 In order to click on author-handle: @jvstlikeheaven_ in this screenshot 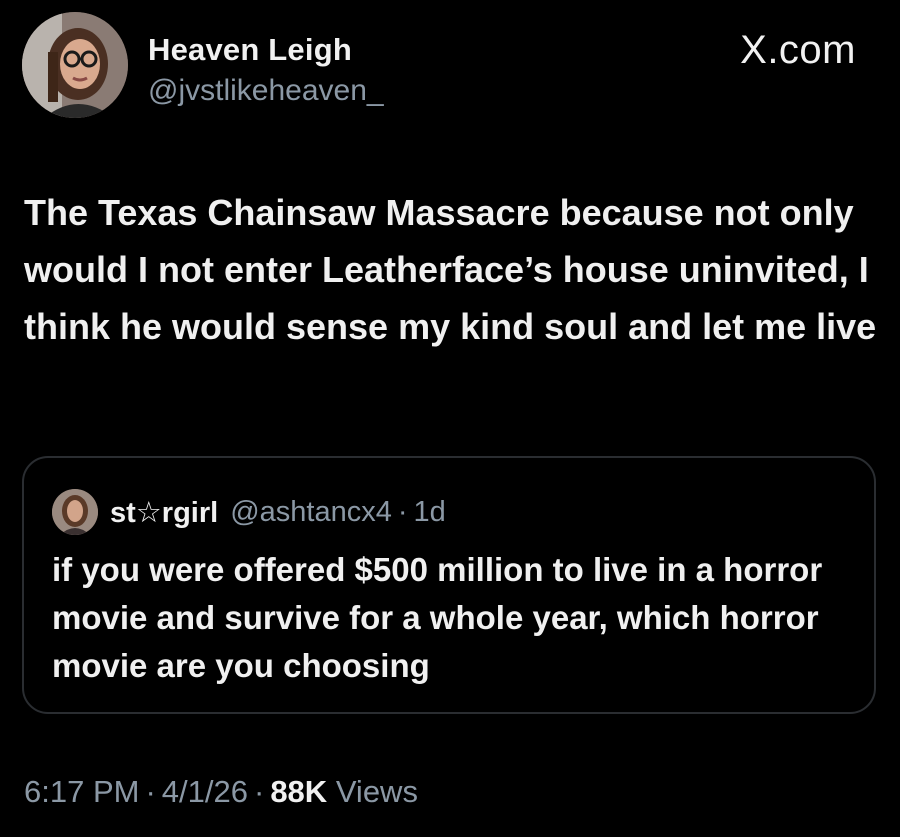, I will do `click(266, 91)`.